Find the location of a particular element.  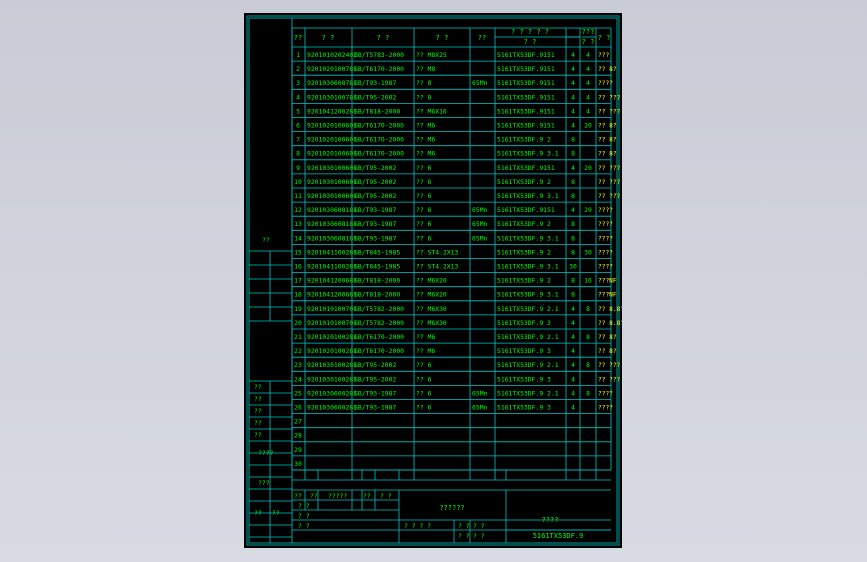

header-qty-sub: ? ? is located at coordinates (588, 42).